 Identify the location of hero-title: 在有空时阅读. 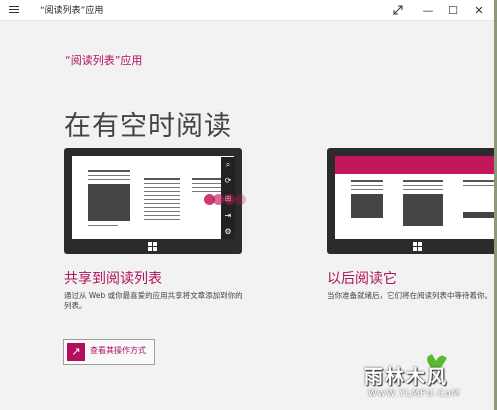
(148, 126).